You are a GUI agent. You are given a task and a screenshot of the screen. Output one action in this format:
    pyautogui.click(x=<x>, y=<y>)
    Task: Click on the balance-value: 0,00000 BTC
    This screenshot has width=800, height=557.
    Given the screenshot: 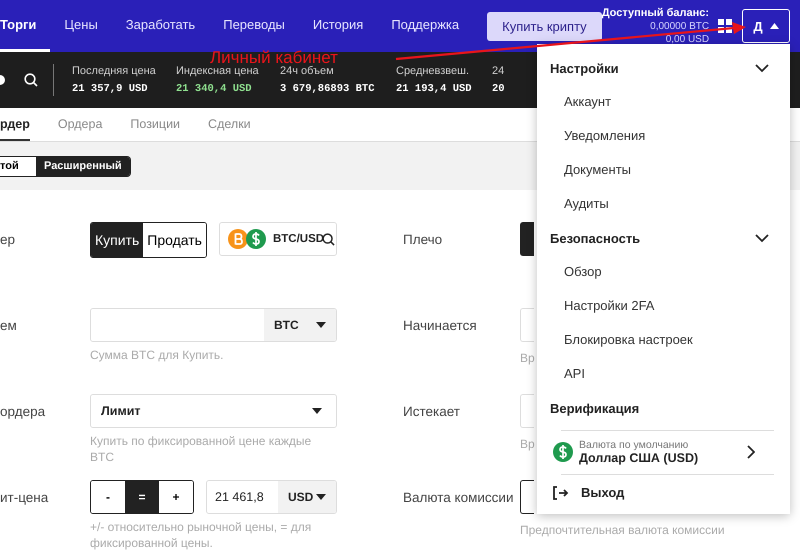 What is the action you would take?
    pyautogui.click(x=680, y=26)
    